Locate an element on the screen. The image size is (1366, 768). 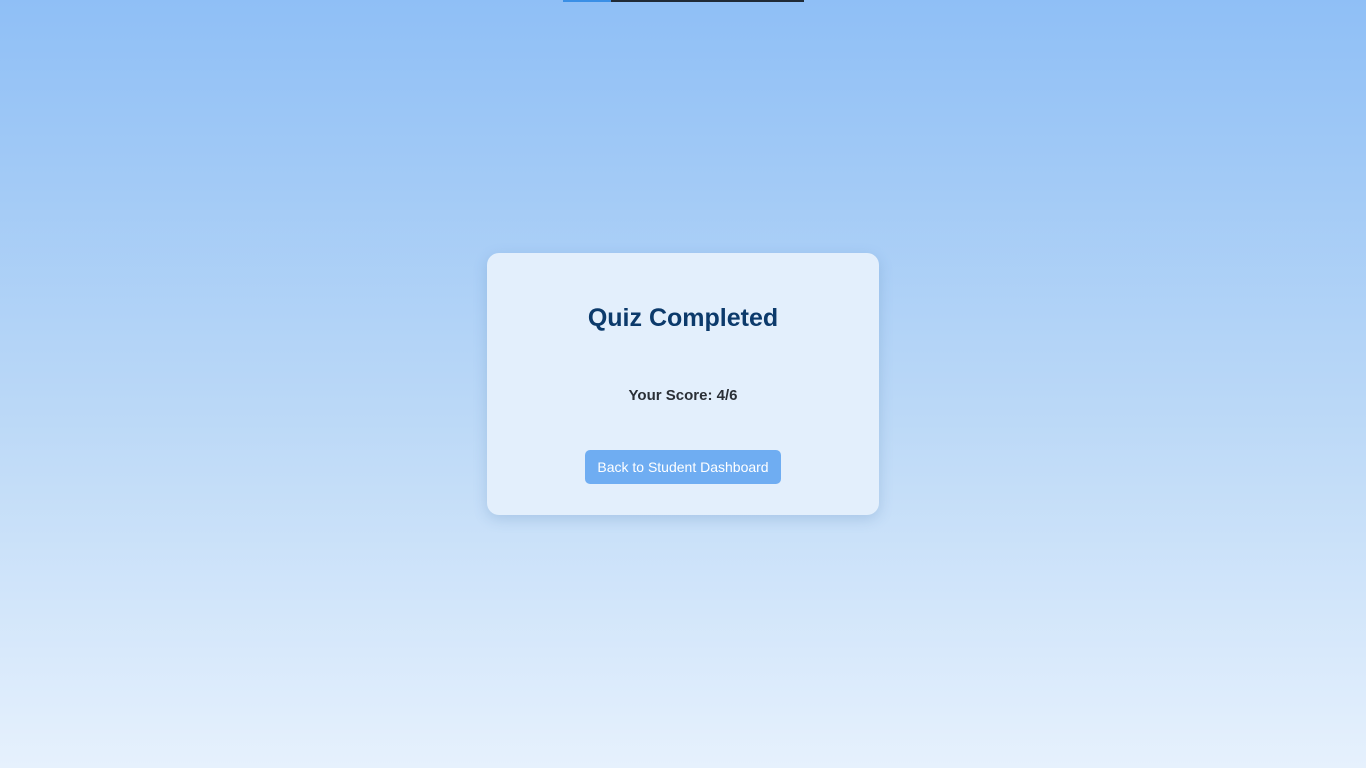
back-to-dashboard-button: Back to Student Dashboard is located at coordinates (683, 467).